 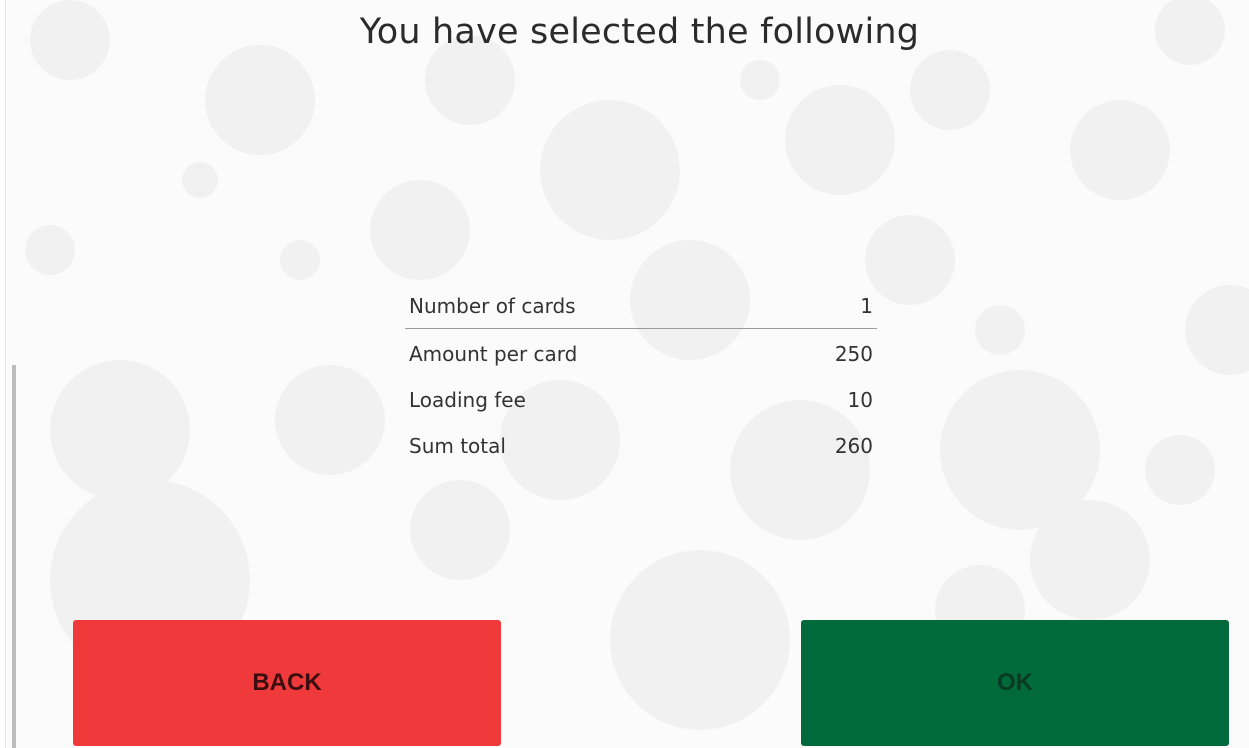 I want to click on row-label: Loading fee, so click(x=467, y=400).